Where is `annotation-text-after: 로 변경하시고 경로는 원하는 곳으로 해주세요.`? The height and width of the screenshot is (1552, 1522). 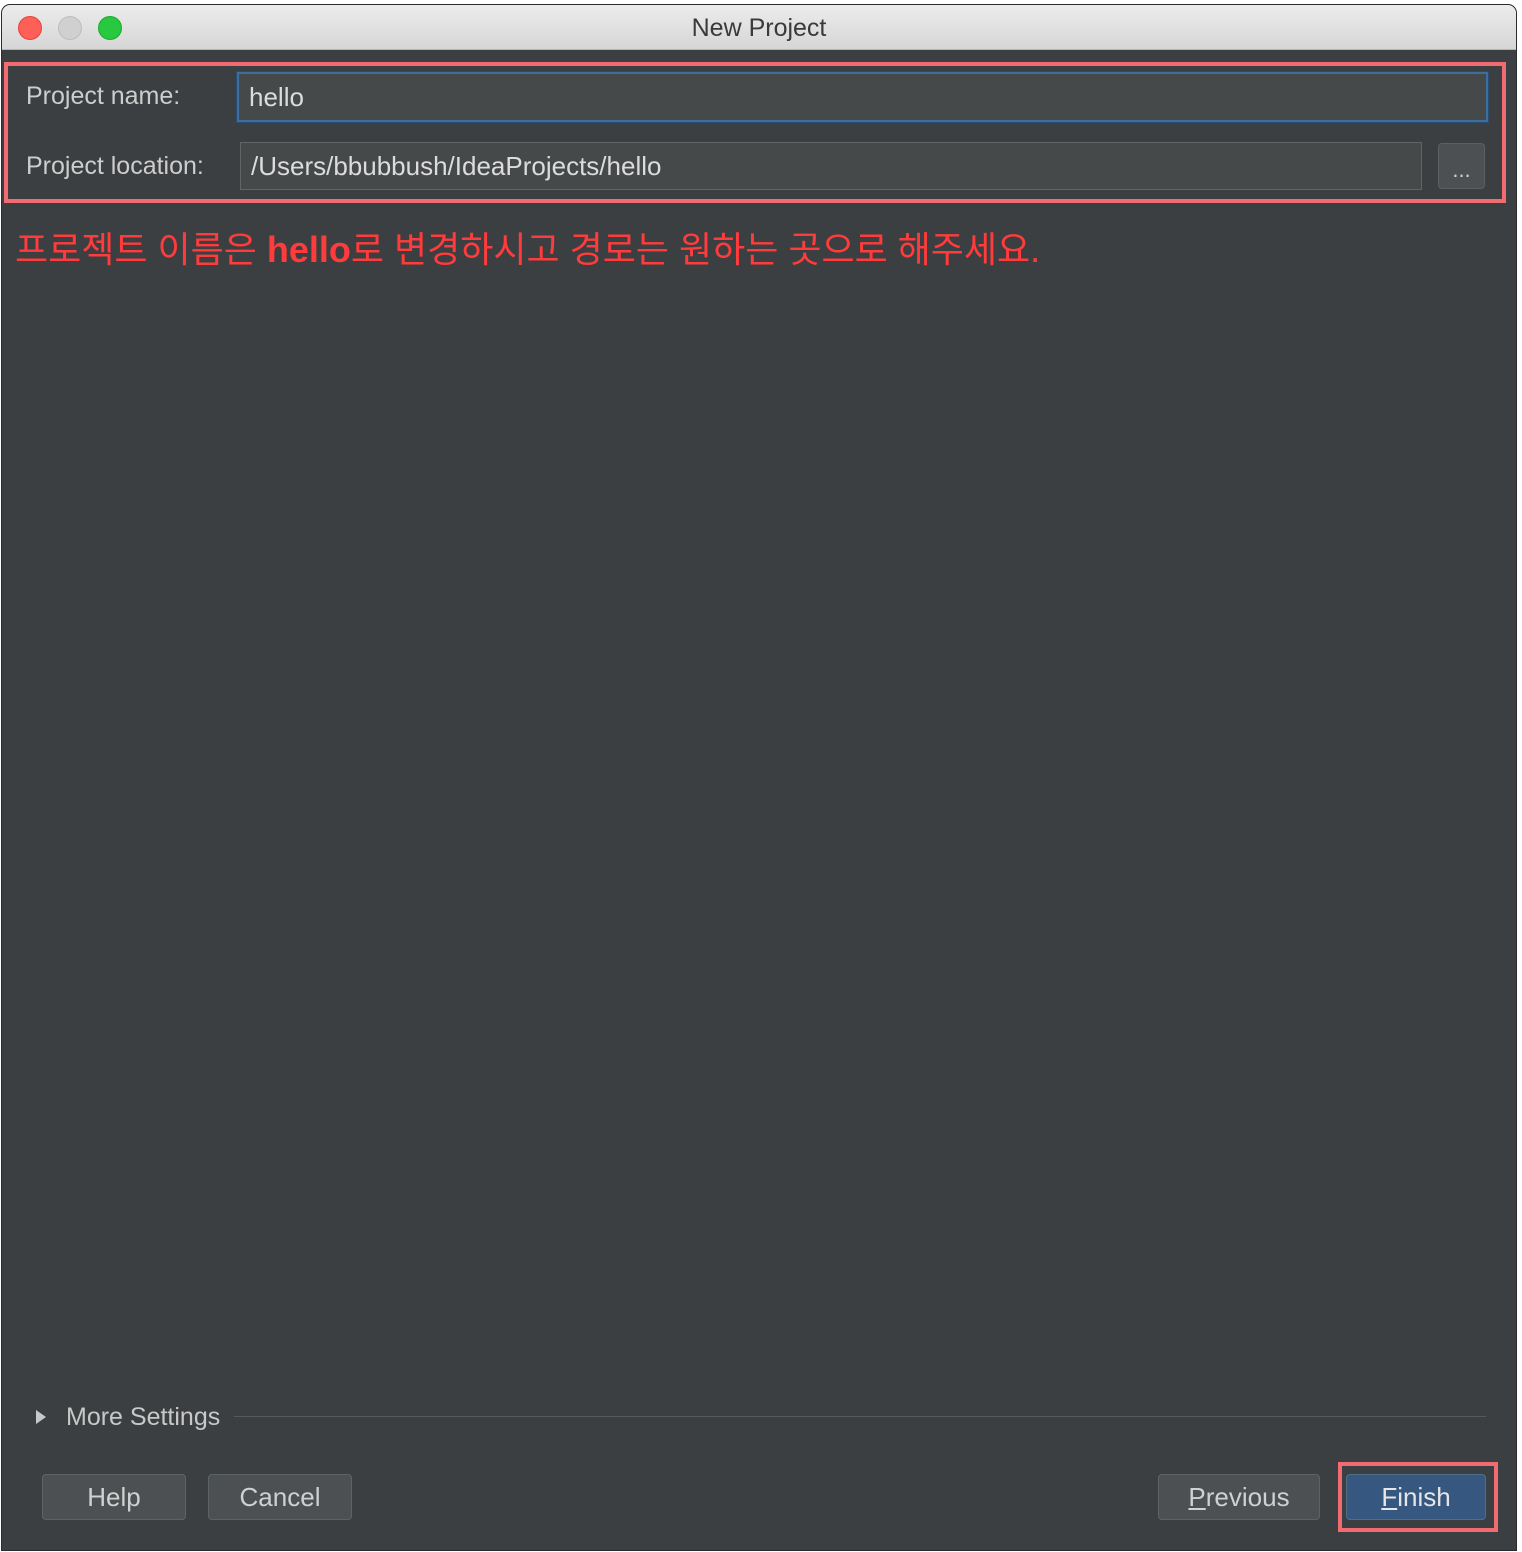 annotation-text-after: 로 변경하시고 경로는 원하는 곳으로 해주세요. is located at coordinates (695, 249).